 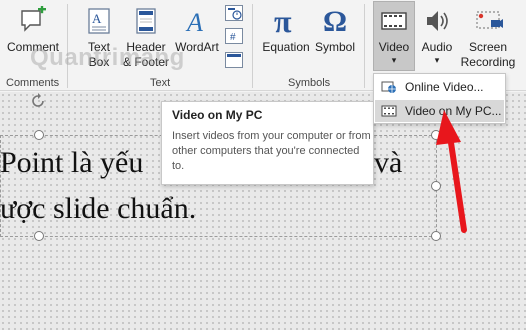 I want to click on video-dropdown-arrow: ▾, so click(x=394, y=60).